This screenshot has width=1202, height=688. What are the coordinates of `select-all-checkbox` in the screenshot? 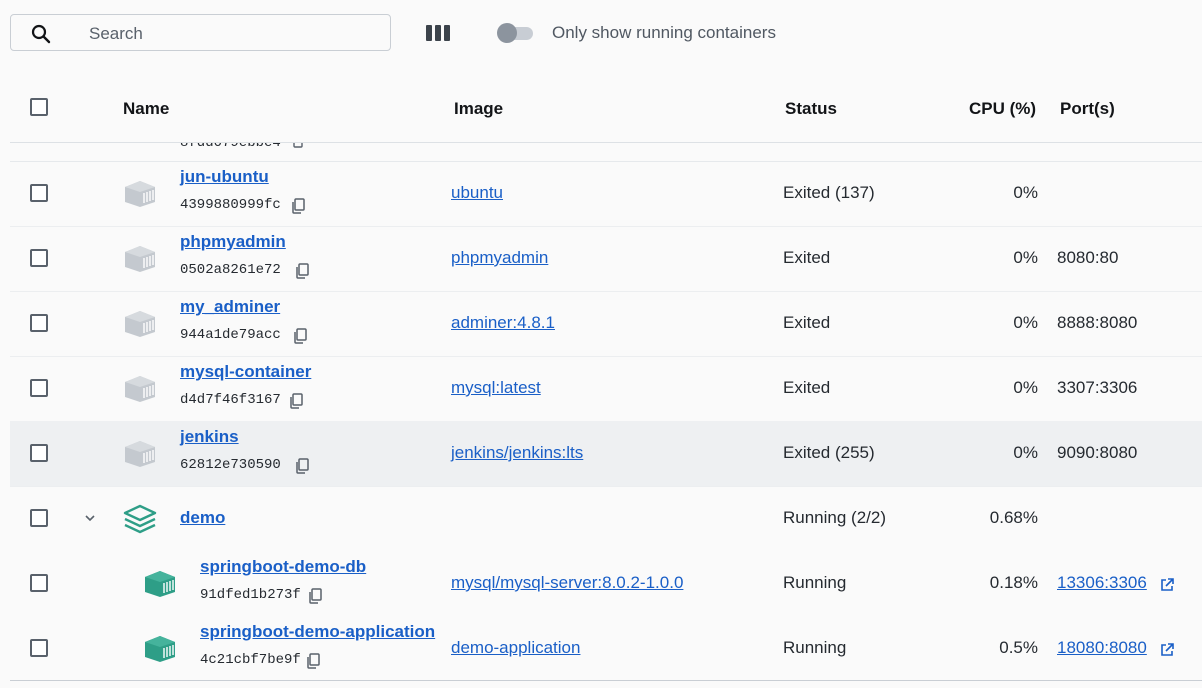 It's located at (39, 107).